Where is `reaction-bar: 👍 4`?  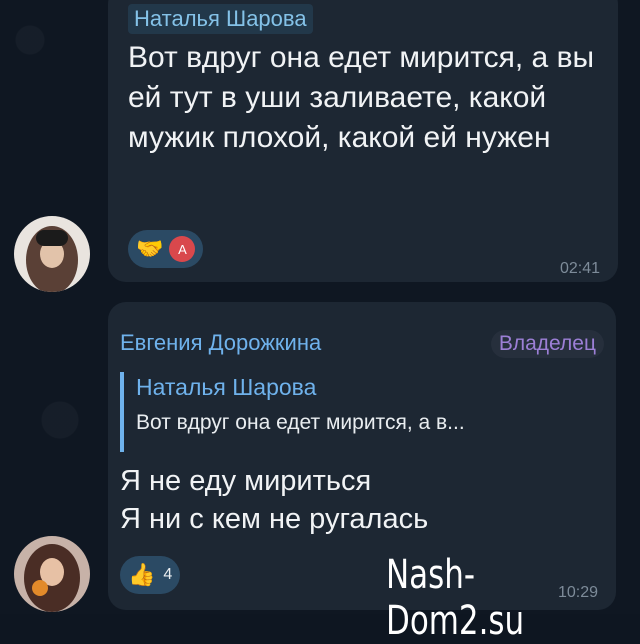 reaction-bar: 👍 4 is located at coordinates (150, 575).